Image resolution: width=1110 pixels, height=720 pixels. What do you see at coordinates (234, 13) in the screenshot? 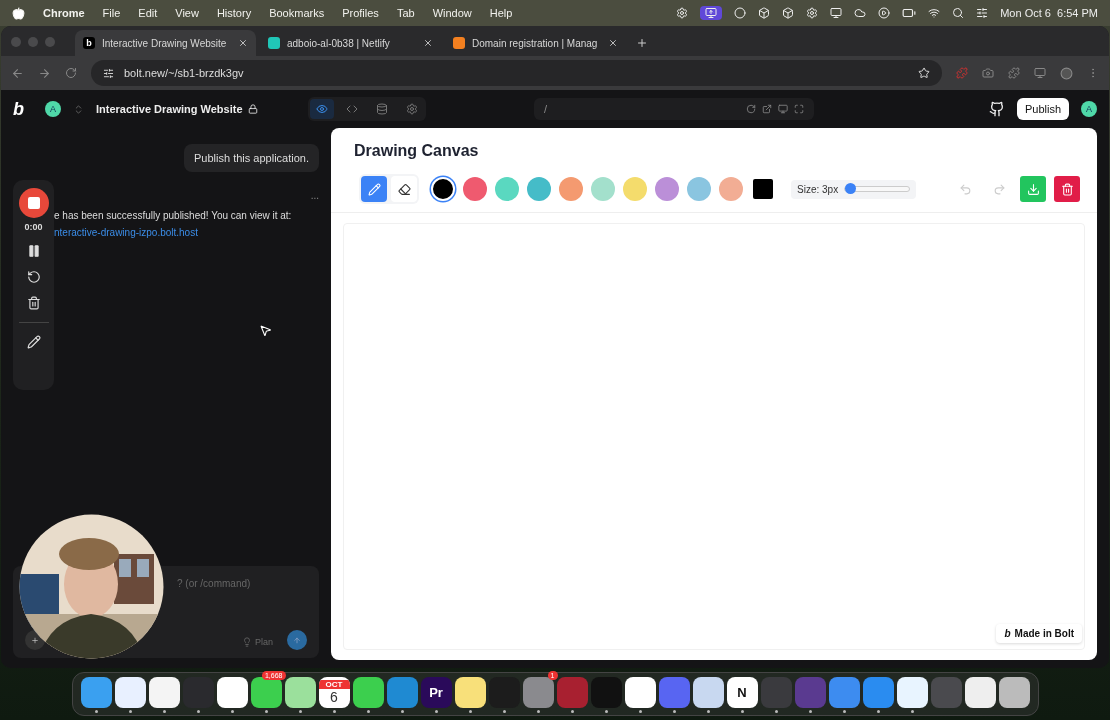
I see `menu-item: History` at bounding box center [234, 13].